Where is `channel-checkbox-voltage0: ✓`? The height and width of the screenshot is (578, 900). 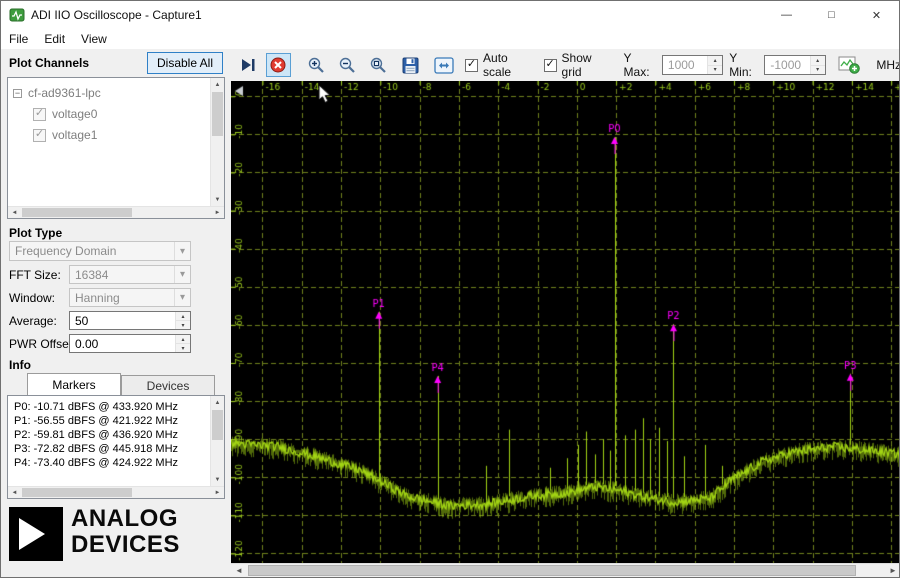
channel-checkbox-voltage0: ✓ is located at coordinates (39, 114).